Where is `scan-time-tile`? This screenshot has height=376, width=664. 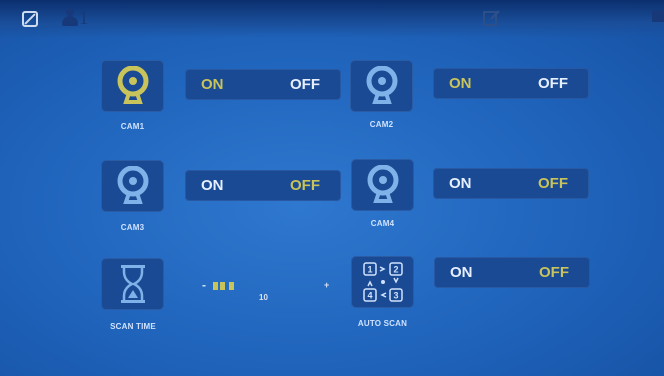 scan-time-tile is located at coordinates (132, 284).